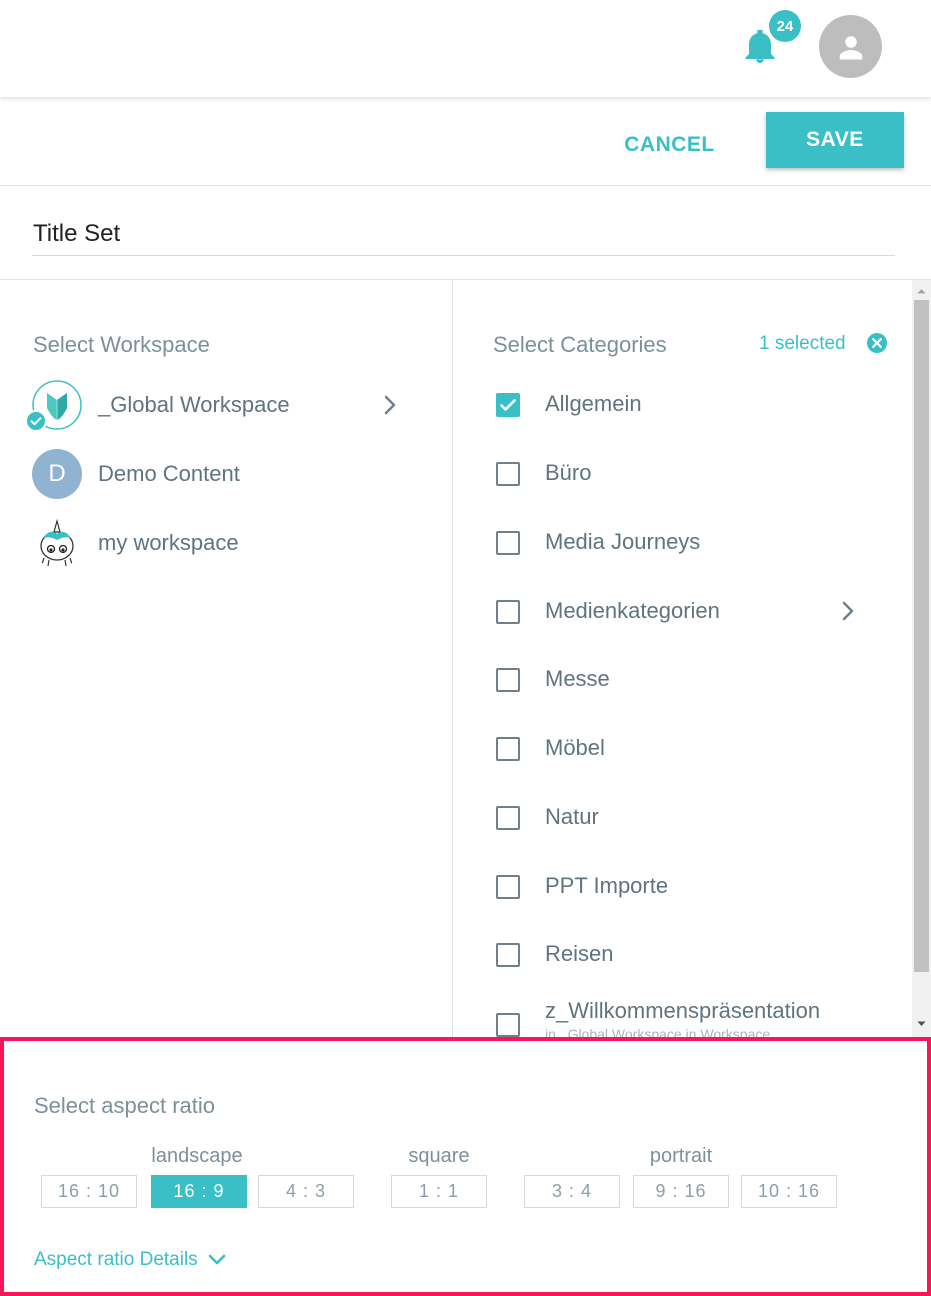 This screenshot has width=931, height=1296. Describe the element at coordinates (572, 1191) in the screenshot. I see `ratio-button-3-4: 3 : 4` at that location.